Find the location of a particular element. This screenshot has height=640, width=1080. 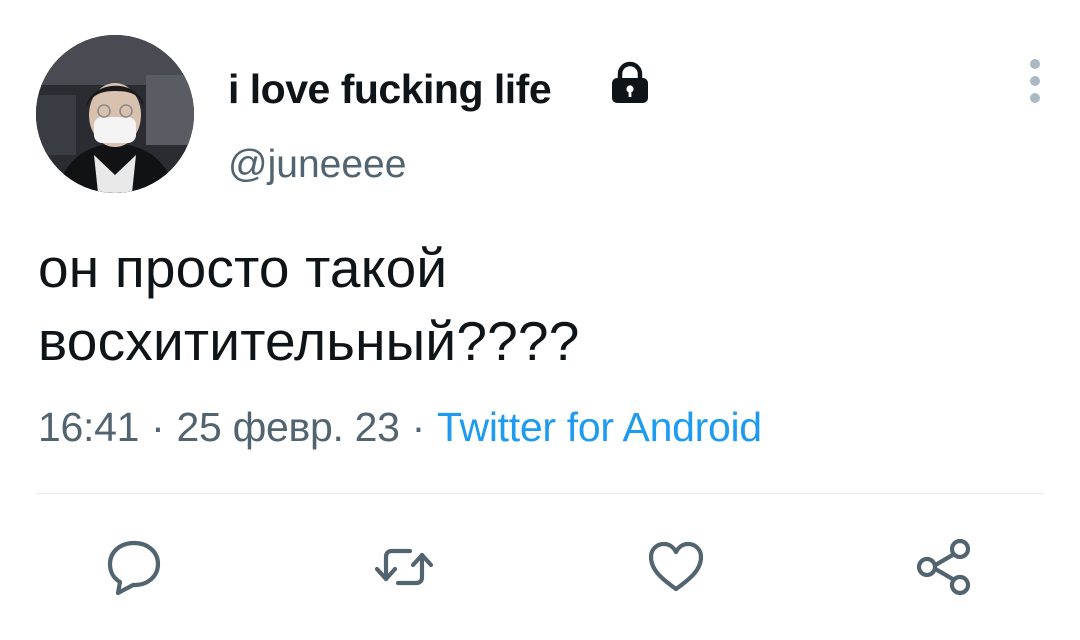

heart-outline-icon is located at coordinates (676, 566).